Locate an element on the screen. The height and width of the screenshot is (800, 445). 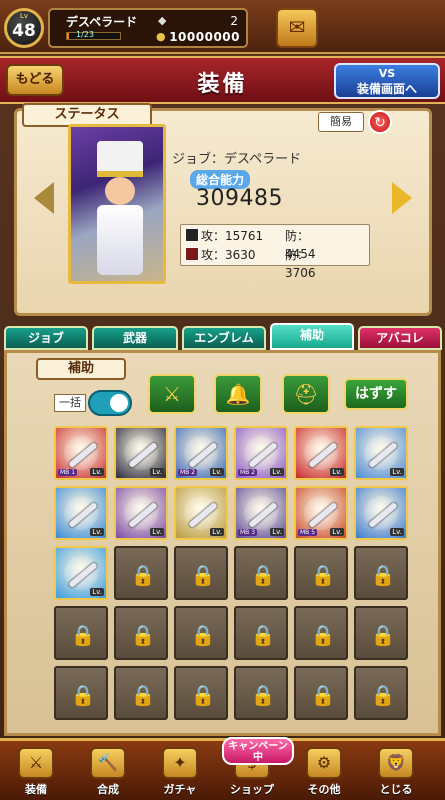
player-header: Lv 48 デスペラード 1/23 ◆ 2 ● 10000000 ✉ is located at coordinates (222, 27).